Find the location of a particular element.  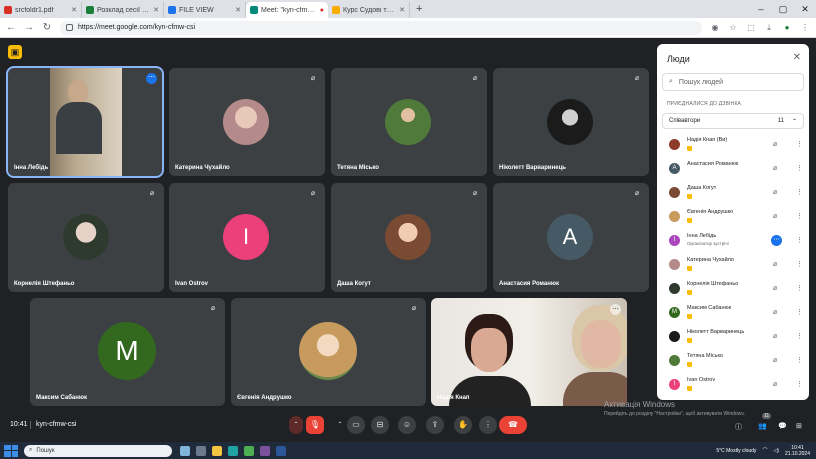

url-input: https://meet.google.com/kyn-cfmw-csi is located at coordinates (381, 27).